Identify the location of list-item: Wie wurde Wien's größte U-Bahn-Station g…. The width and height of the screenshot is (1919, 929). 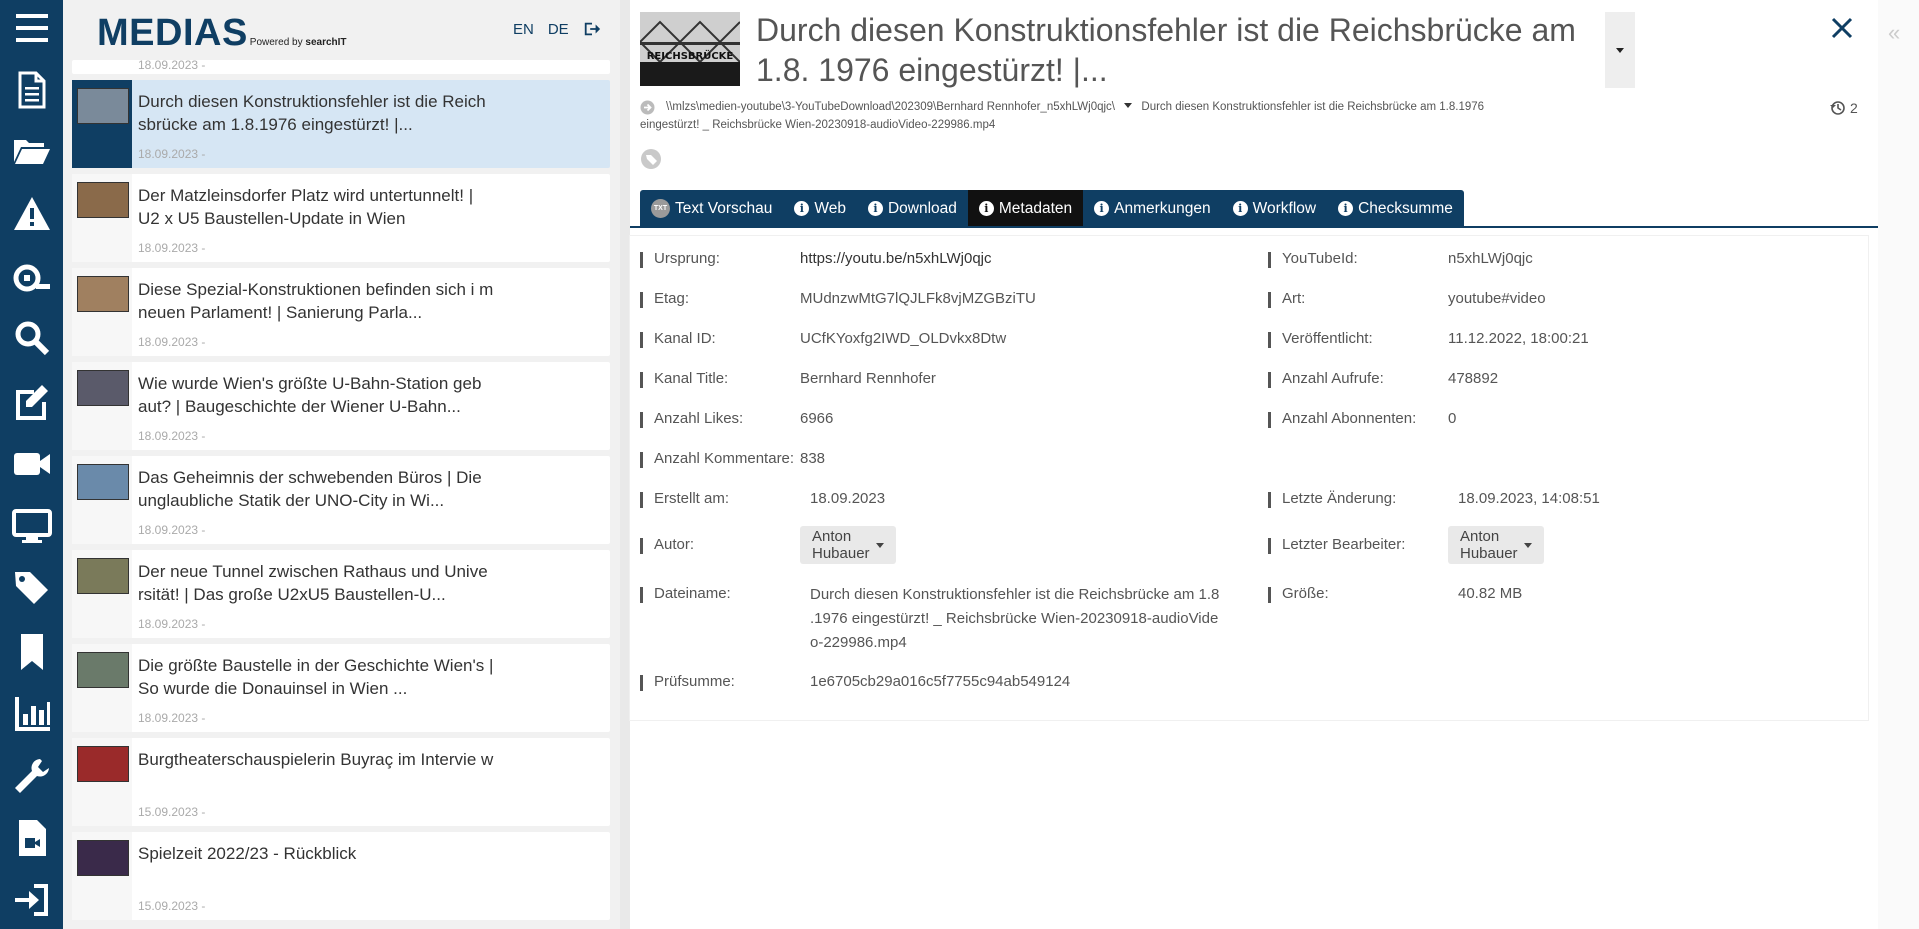
(341, 406).